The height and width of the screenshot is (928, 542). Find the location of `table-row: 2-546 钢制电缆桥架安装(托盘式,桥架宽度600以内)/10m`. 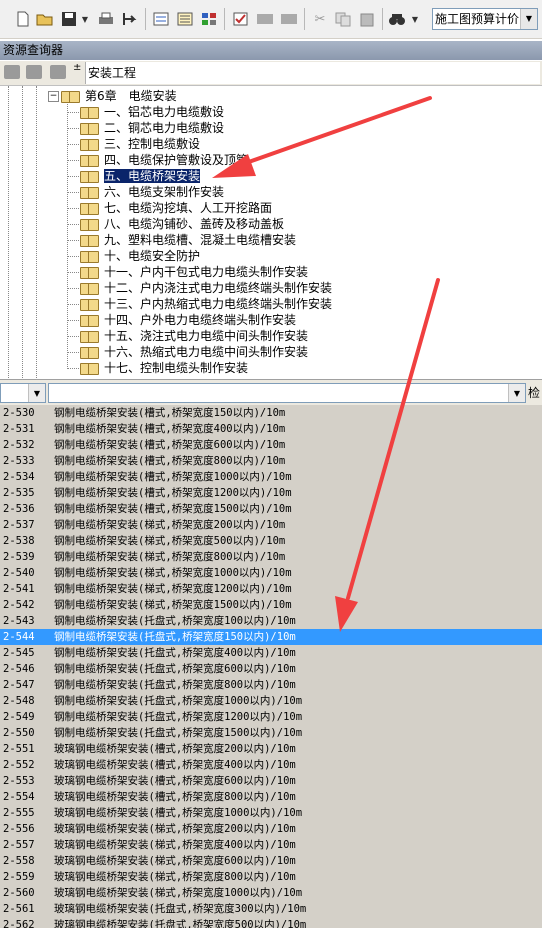

table-row: 2-546 钢制电缆桥架安装(托盘式,桥架宽度600以内)/10m is located at coordinates (271, 669).